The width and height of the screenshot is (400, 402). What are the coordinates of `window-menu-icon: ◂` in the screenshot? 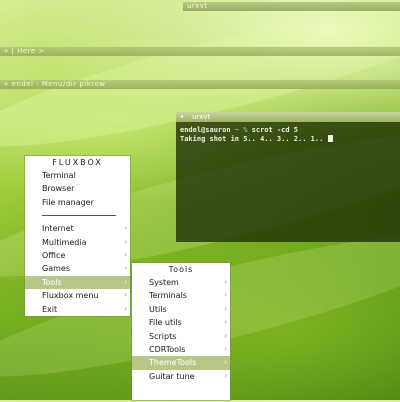 It's located at (181, 117).